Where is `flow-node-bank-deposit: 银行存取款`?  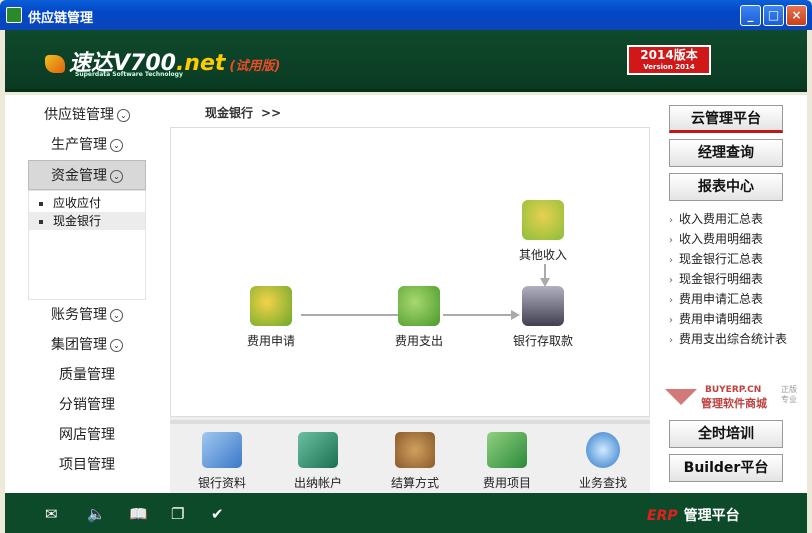
flow-node-bank-deposit: 银行存取款 is located at coordinates (543, 317).